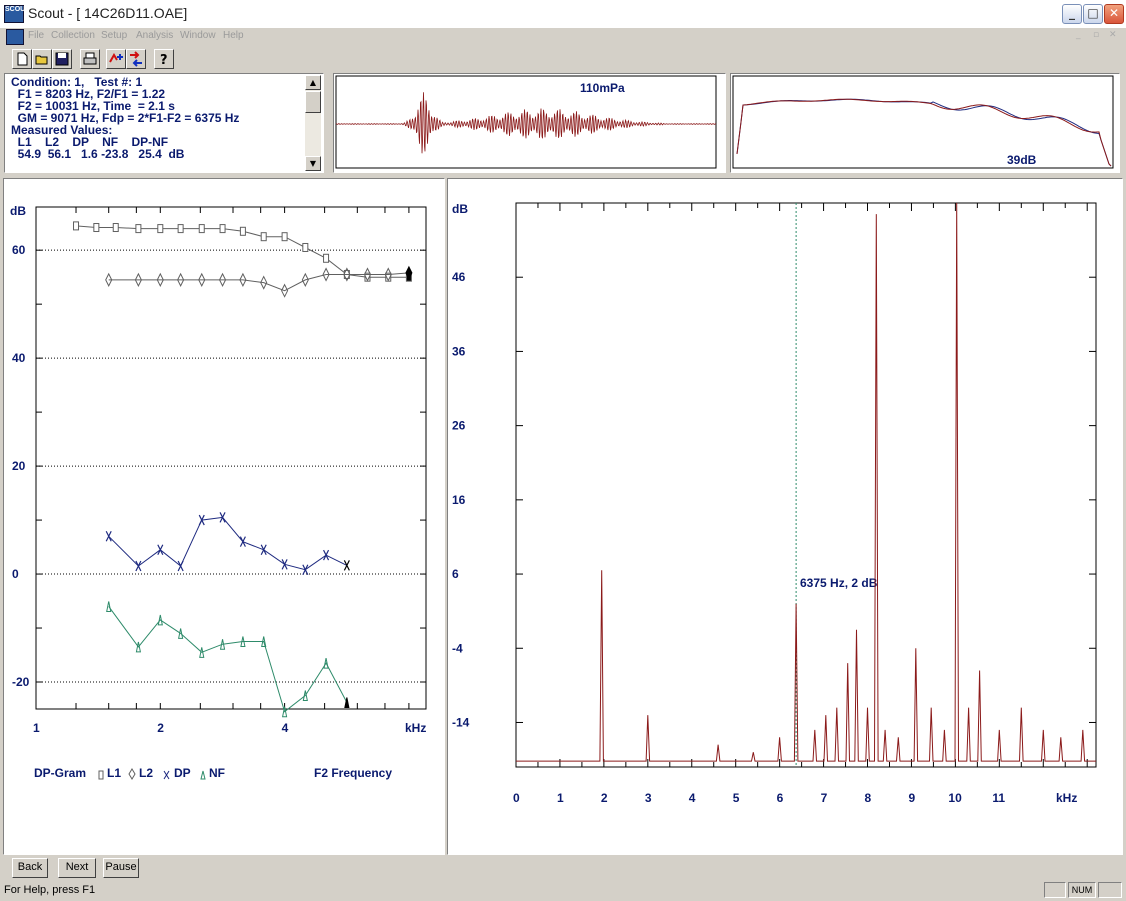  What do you see at coordinates (62, 59) in the screenshot?
I see `save-icon` at bounding box center [62, 59].